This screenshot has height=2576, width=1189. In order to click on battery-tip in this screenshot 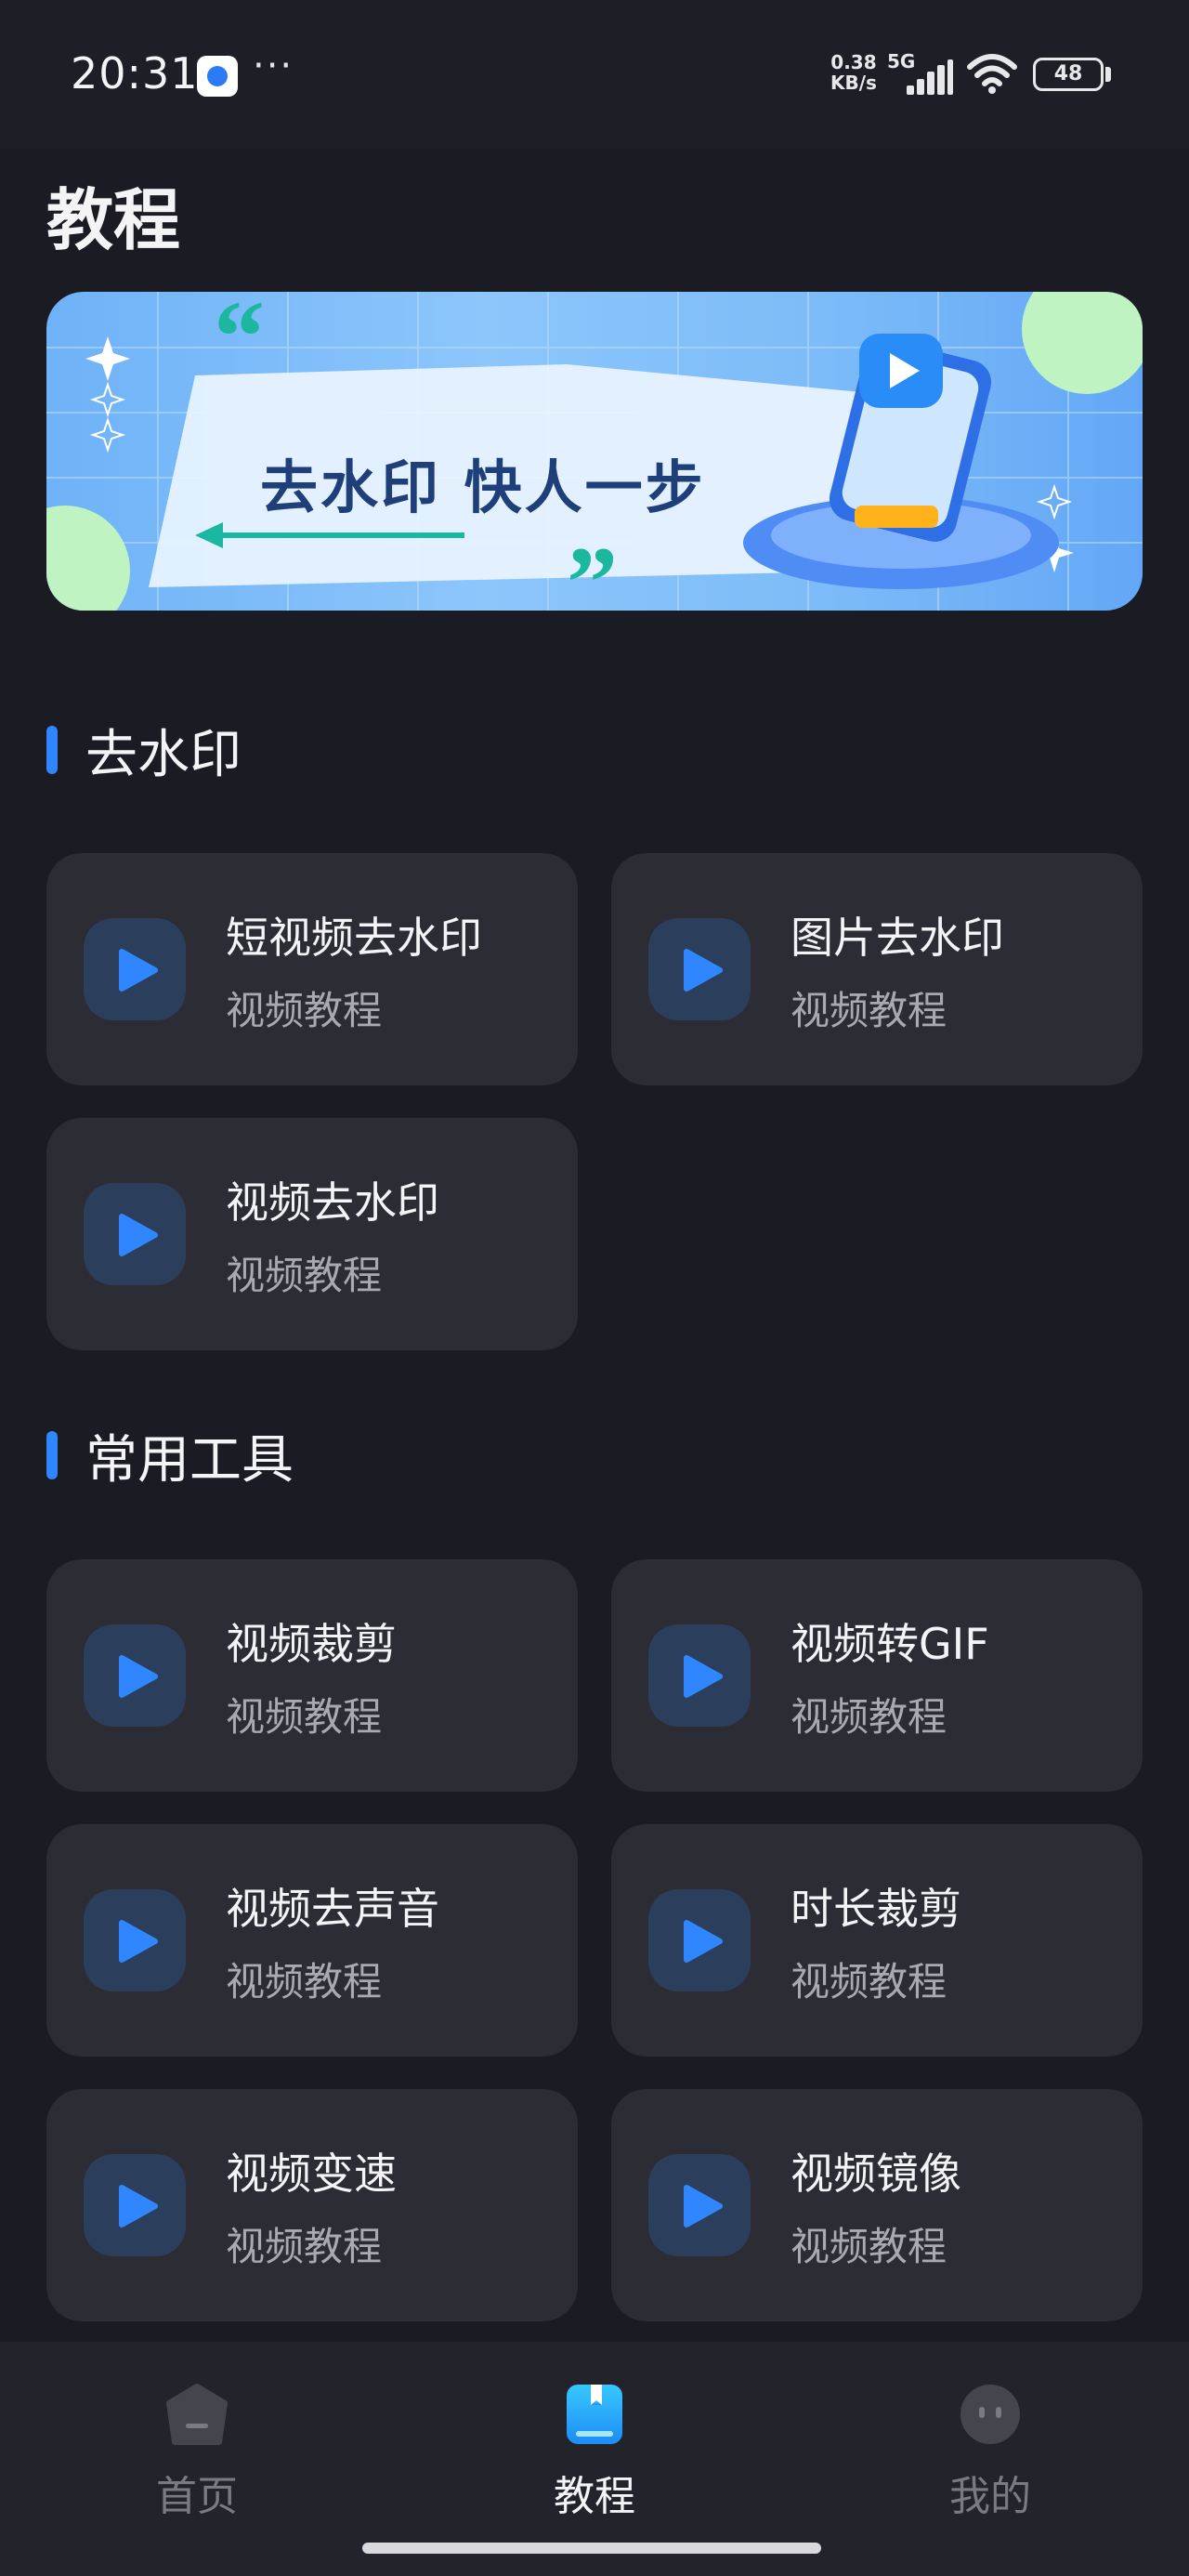, I will do `click(1108, 74)`.